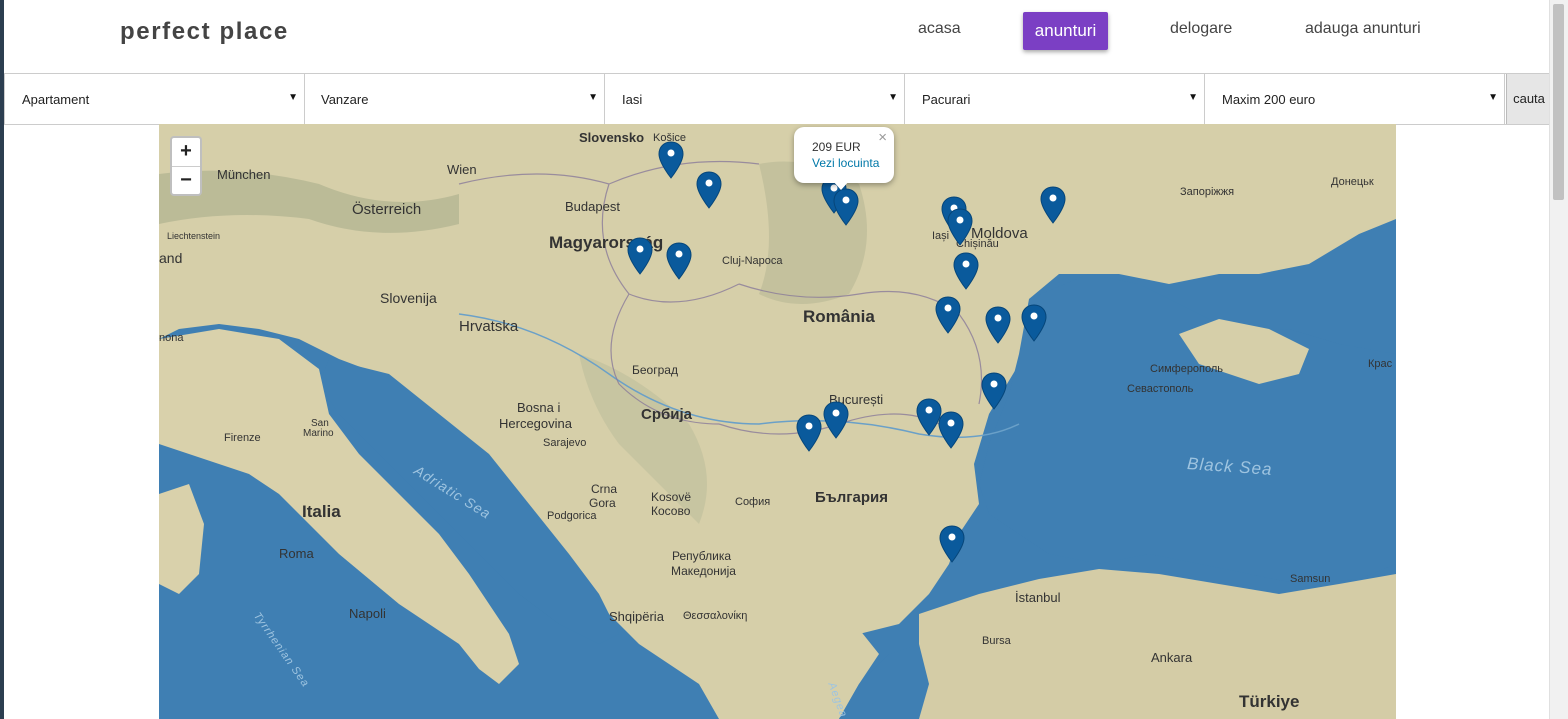 This screenshot has height=719, width=1568. What do you see at coordinates (171, 258) in the screenshot?
I see `map-label: and` at bounding box center [171, 258].